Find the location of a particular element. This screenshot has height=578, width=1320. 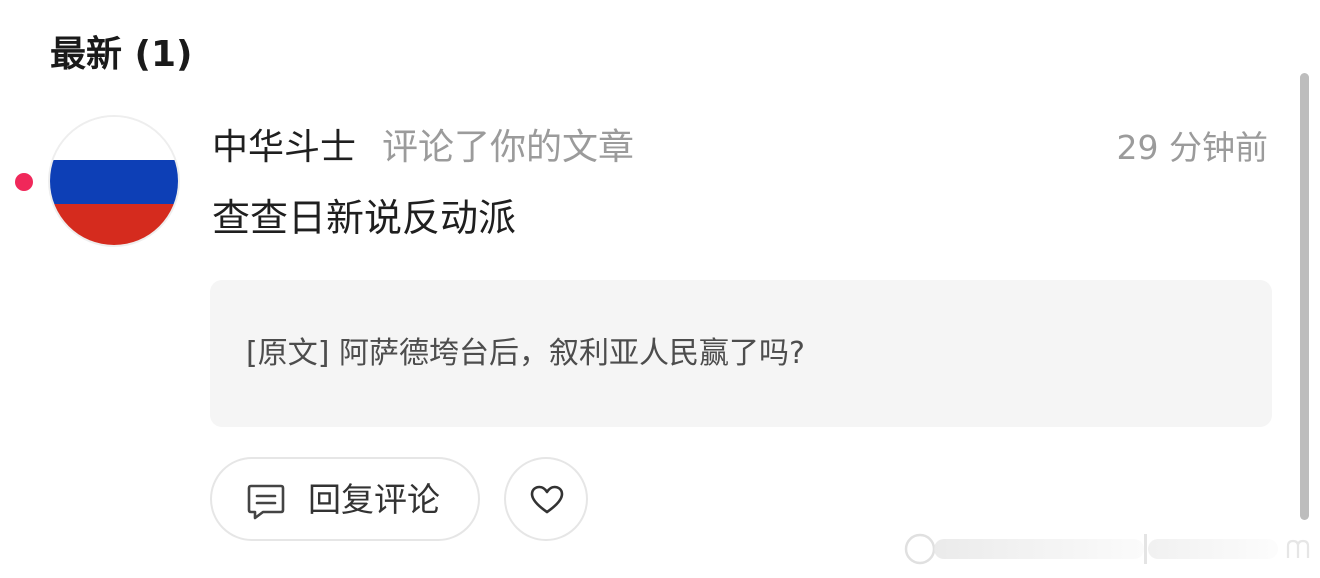

username: 中华斗士 is located at coordinates (284, 147).